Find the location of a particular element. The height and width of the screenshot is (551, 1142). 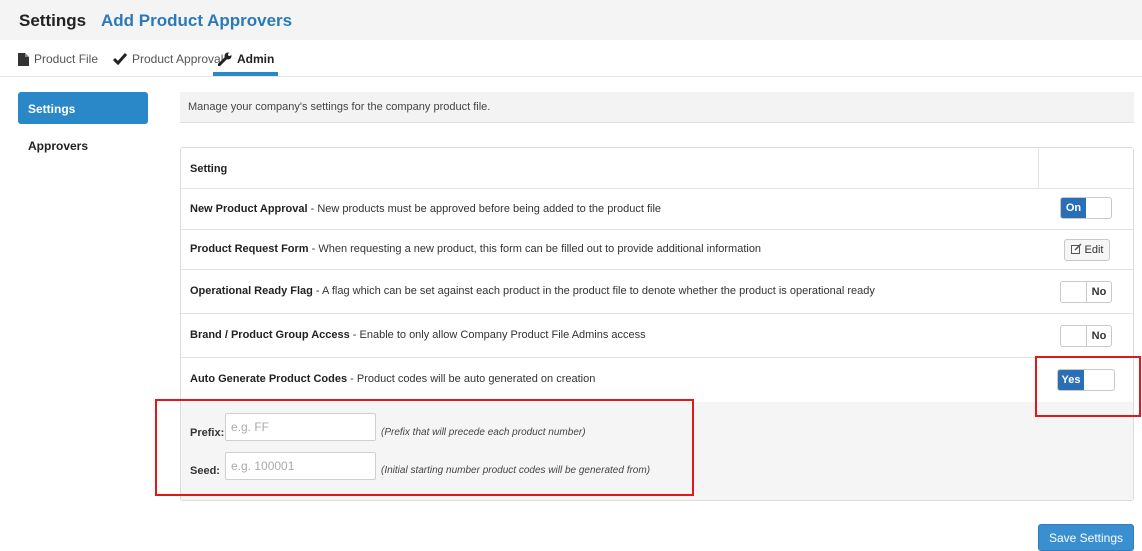

operational-ready-toggle: No is located at coordinates (1086, 292).